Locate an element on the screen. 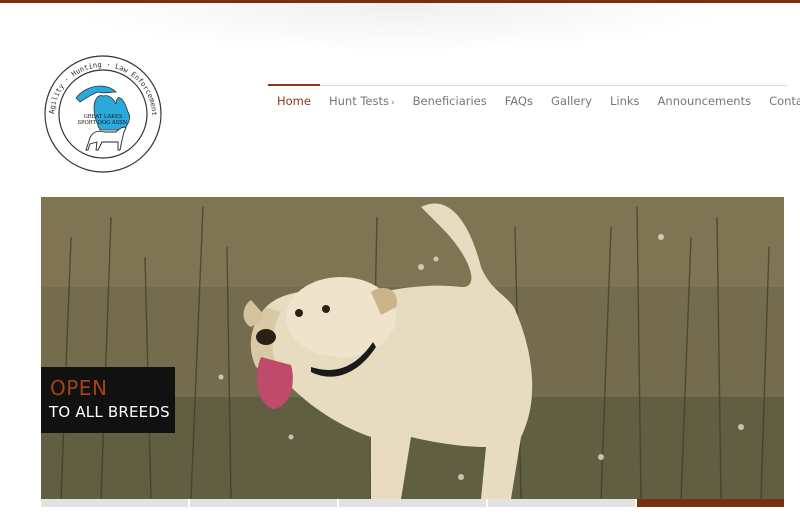  nav-contact-label: Contact is located at coordinates (784, 101).